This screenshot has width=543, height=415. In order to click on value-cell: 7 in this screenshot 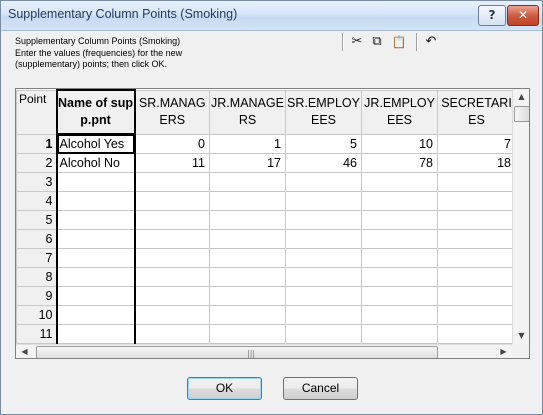, I will do `click(476, 143)`.